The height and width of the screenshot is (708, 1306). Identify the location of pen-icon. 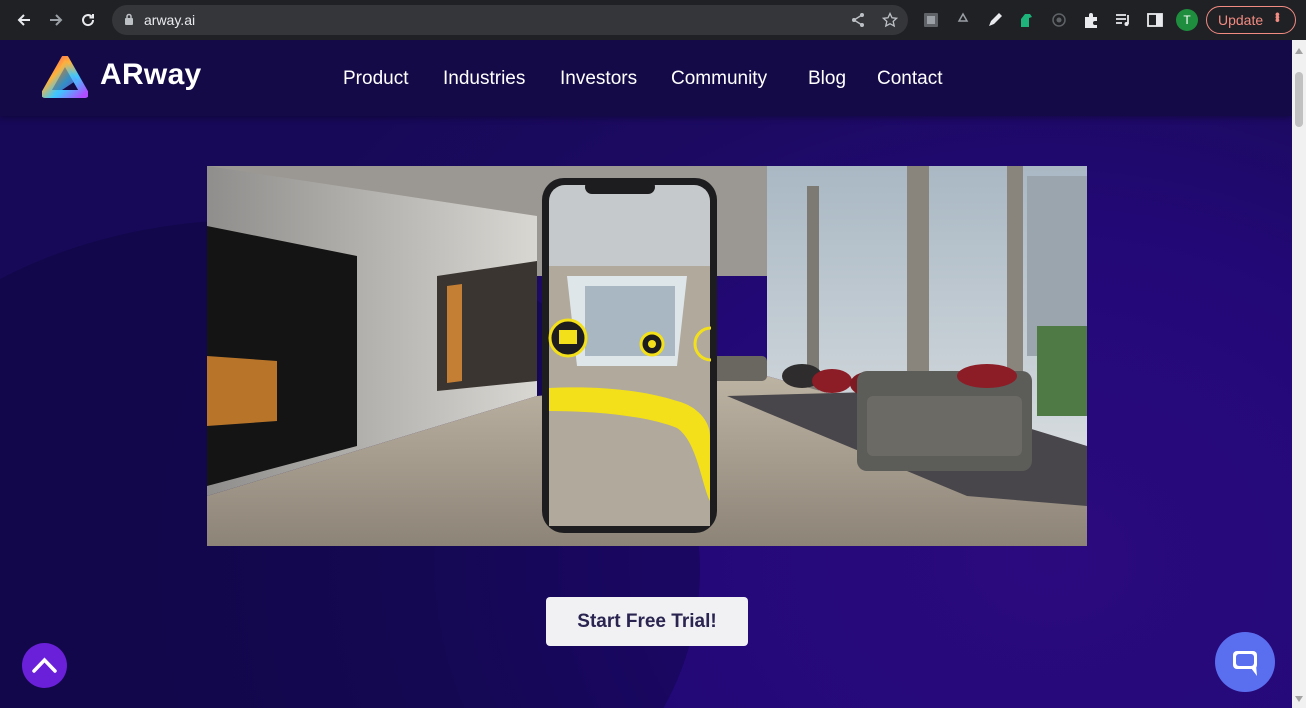
(995, 20).